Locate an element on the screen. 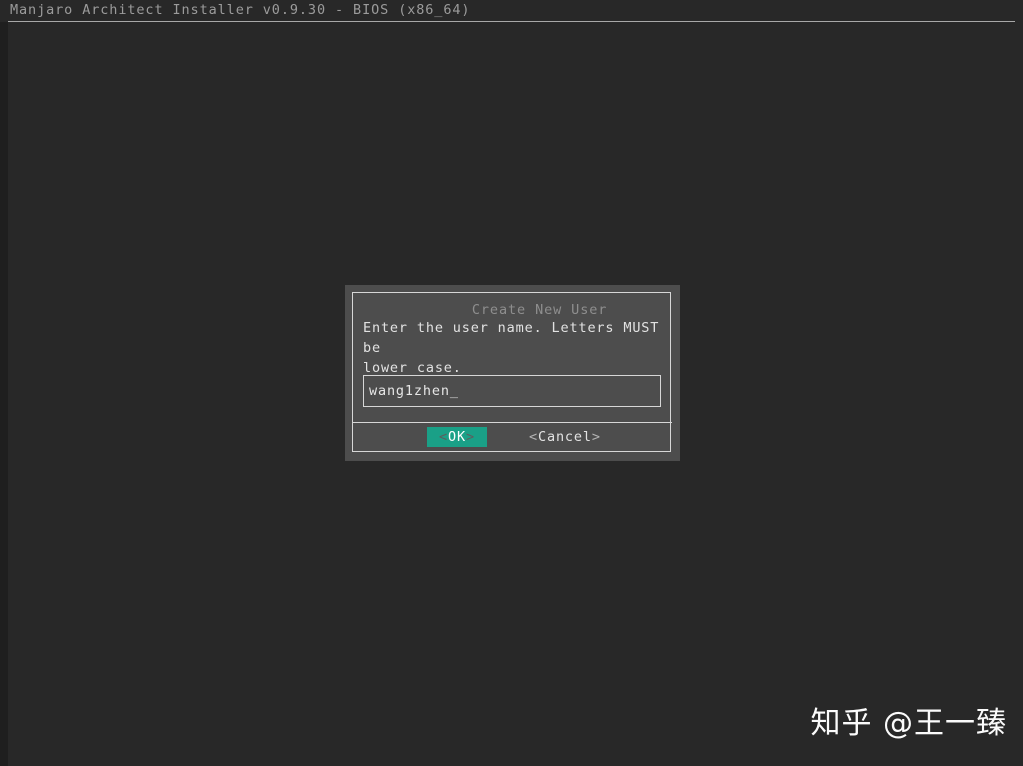 The height and width of the screenshot is (766, 1023). watermark: 知乎 @王一臻 is located at coordinates (908, 723).